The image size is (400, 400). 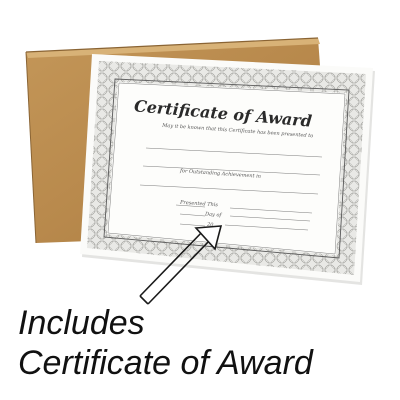 What do you see at coordinates (213, 215) in the screenshot?
I see `certificate-day-line: Day of` at bounding box center [213, 215].